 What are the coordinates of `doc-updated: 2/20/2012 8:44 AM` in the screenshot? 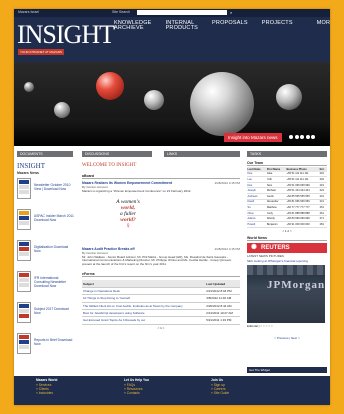 It's located at (222, 306).